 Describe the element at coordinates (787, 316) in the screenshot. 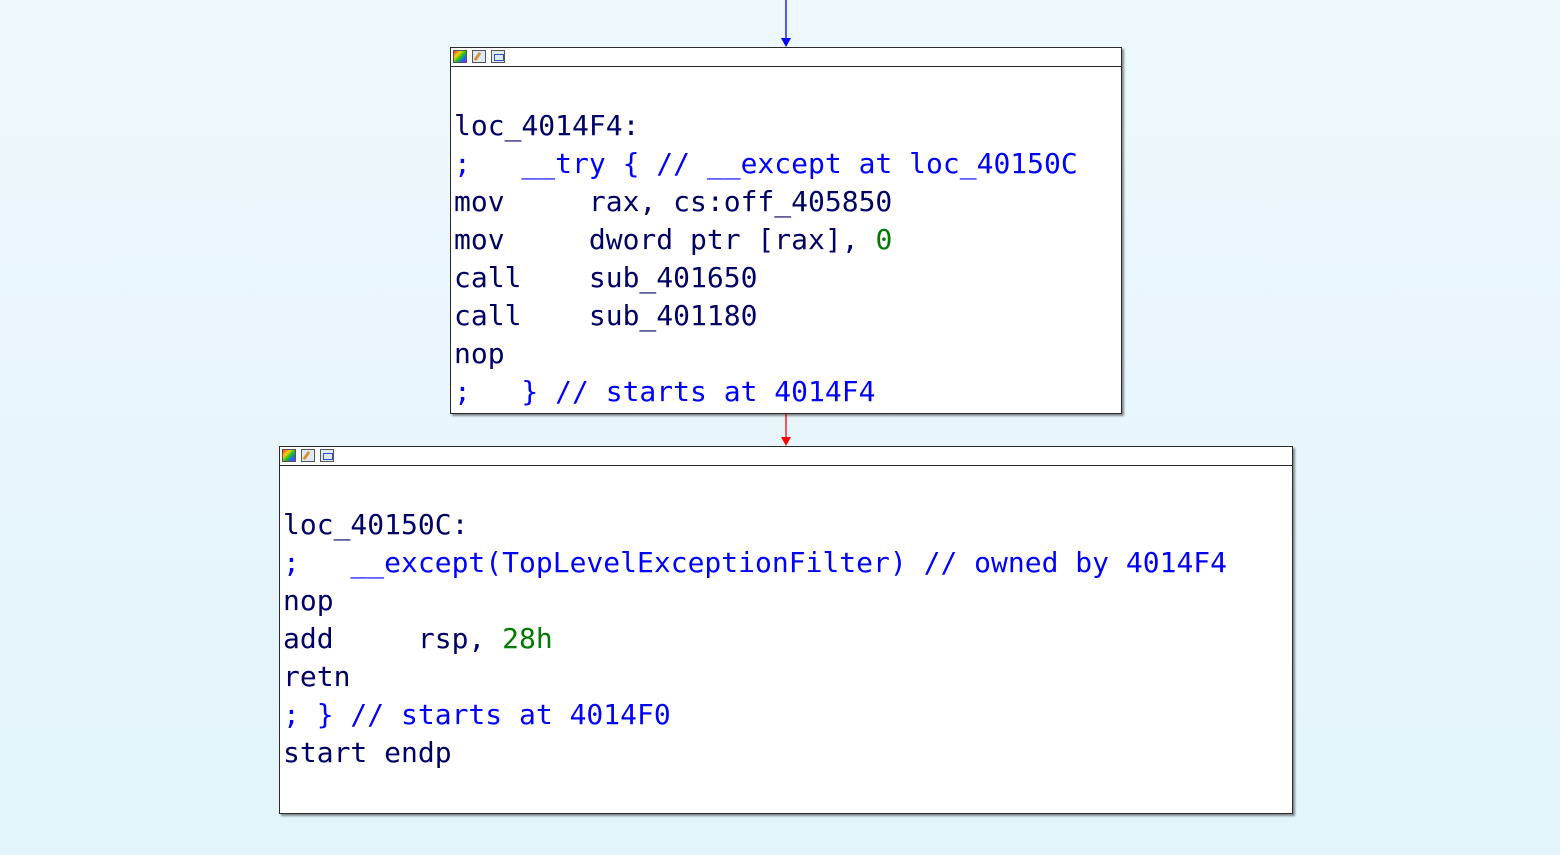

I see `code-line: call sub_401180` at that location.